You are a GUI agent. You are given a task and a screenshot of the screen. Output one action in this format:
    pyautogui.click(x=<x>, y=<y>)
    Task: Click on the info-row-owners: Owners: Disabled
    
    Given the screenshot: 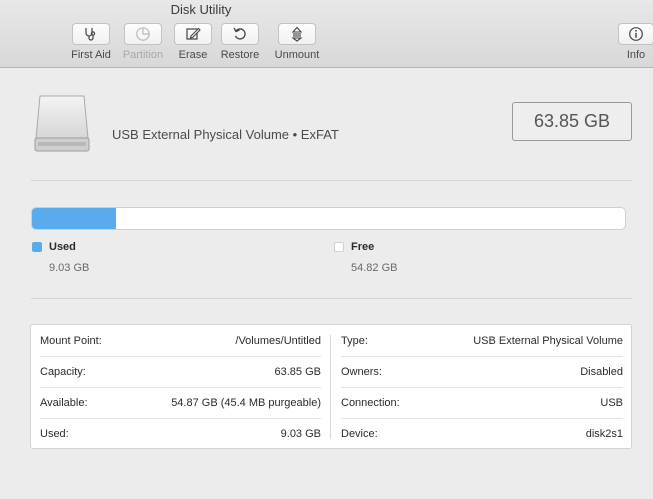 What is the action you would take?
    pyautogui.click(x=482, y=371)
    